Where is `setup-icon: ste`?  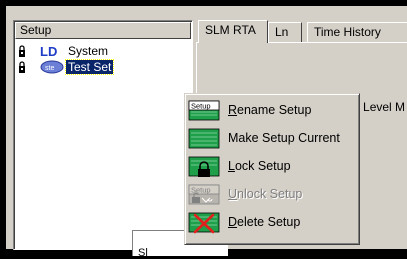 setup-icon: ste is located at coordinates (52, 67).